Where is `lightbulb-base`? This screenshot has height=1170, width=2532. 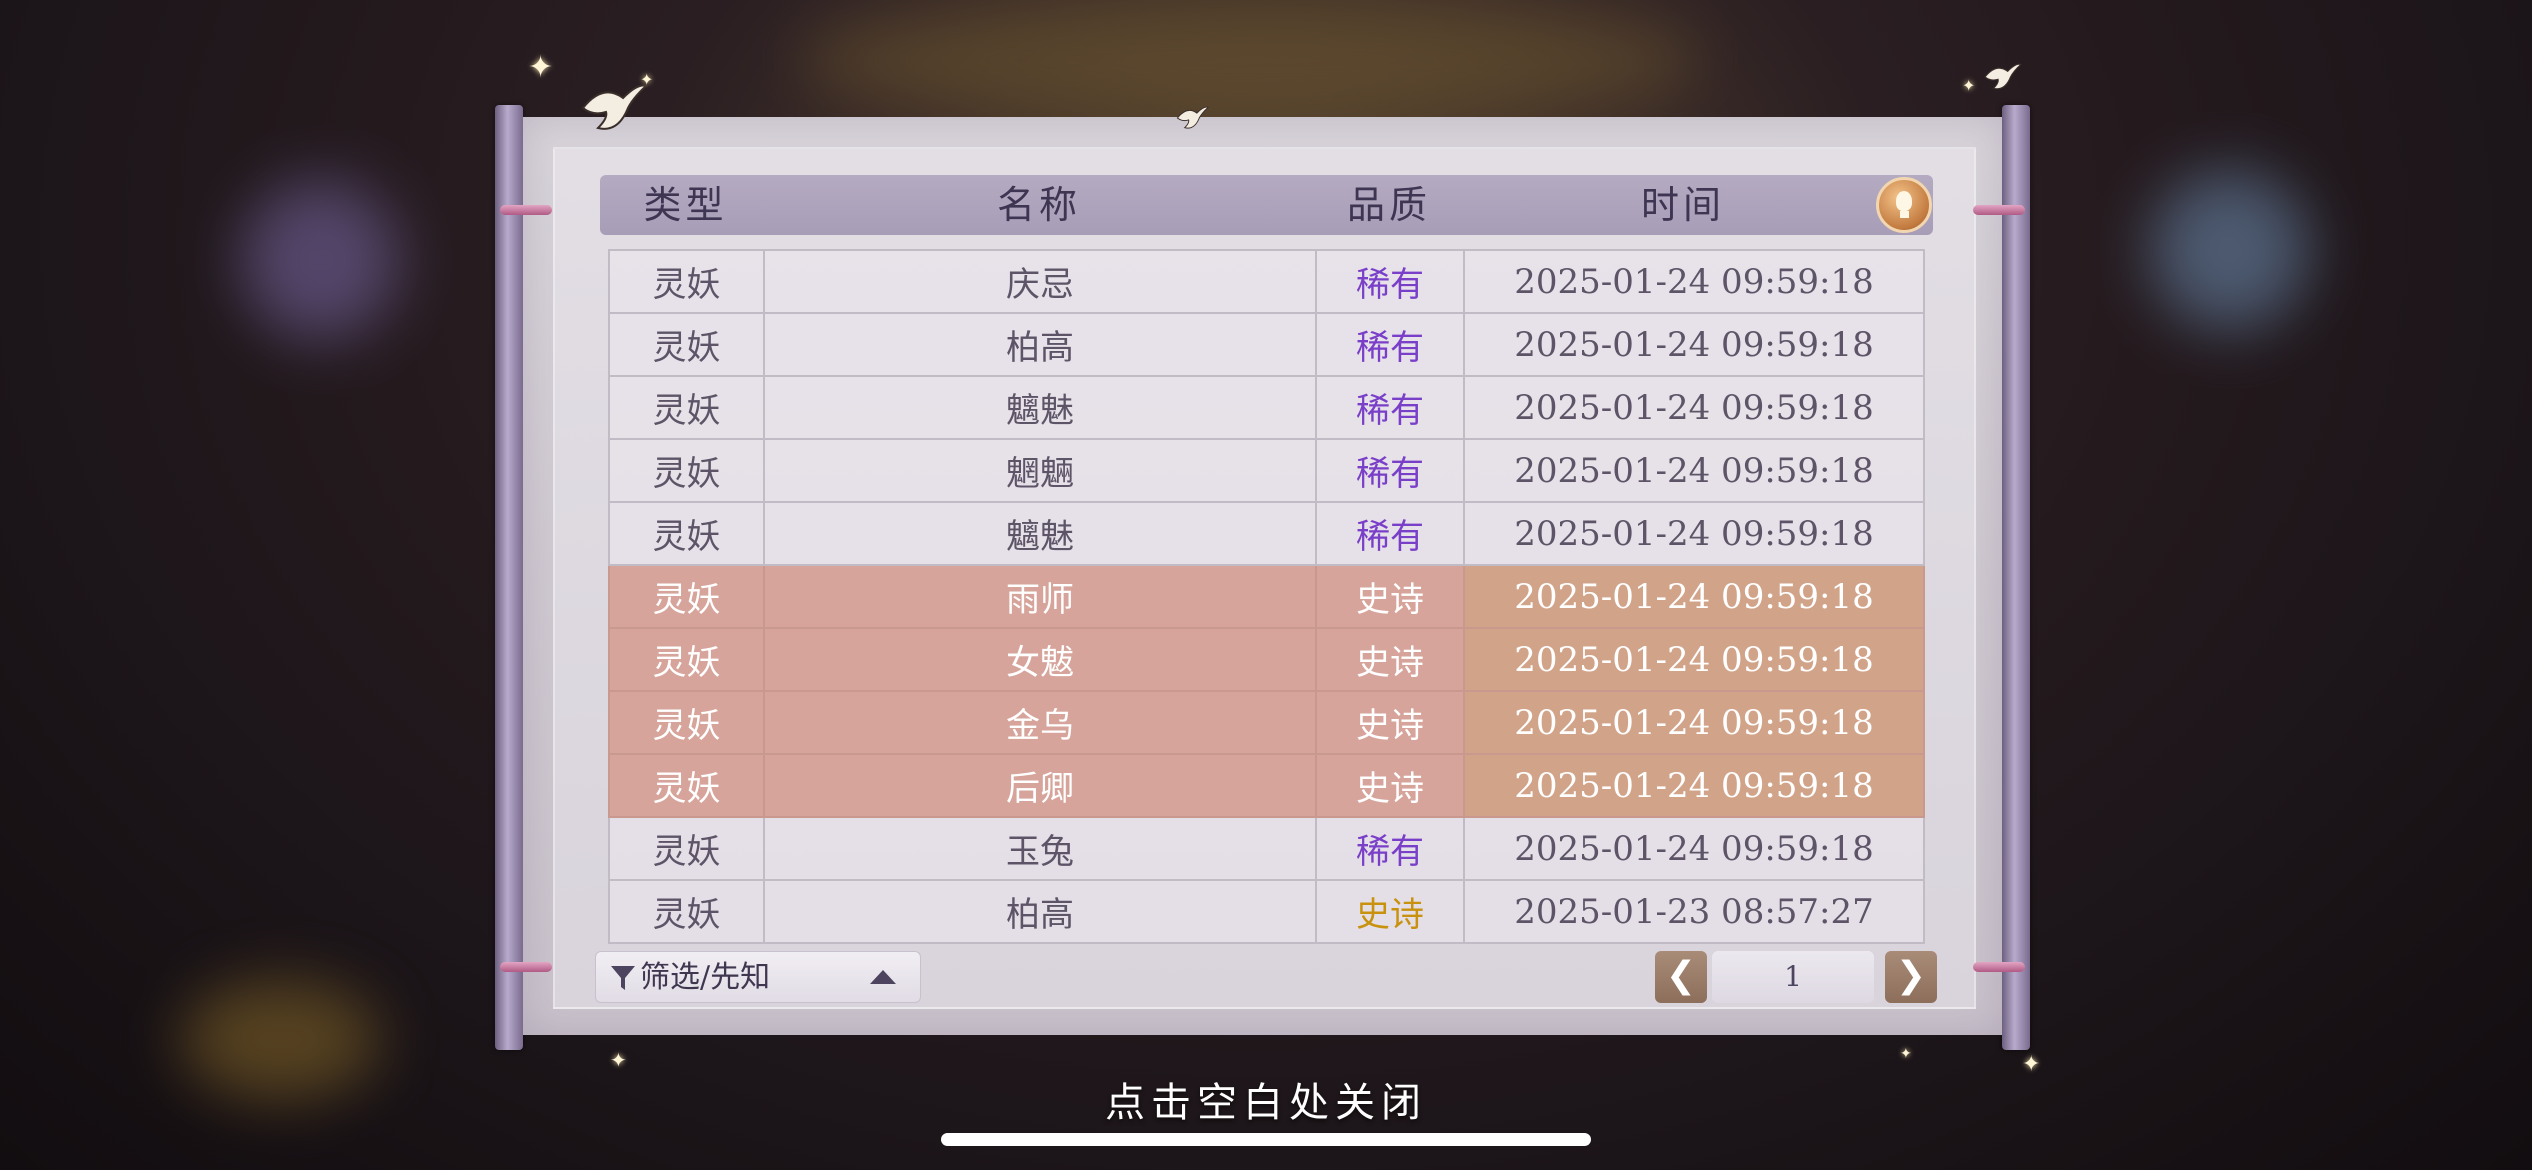
lightbulb-base is located at coordinates (1904, 214).